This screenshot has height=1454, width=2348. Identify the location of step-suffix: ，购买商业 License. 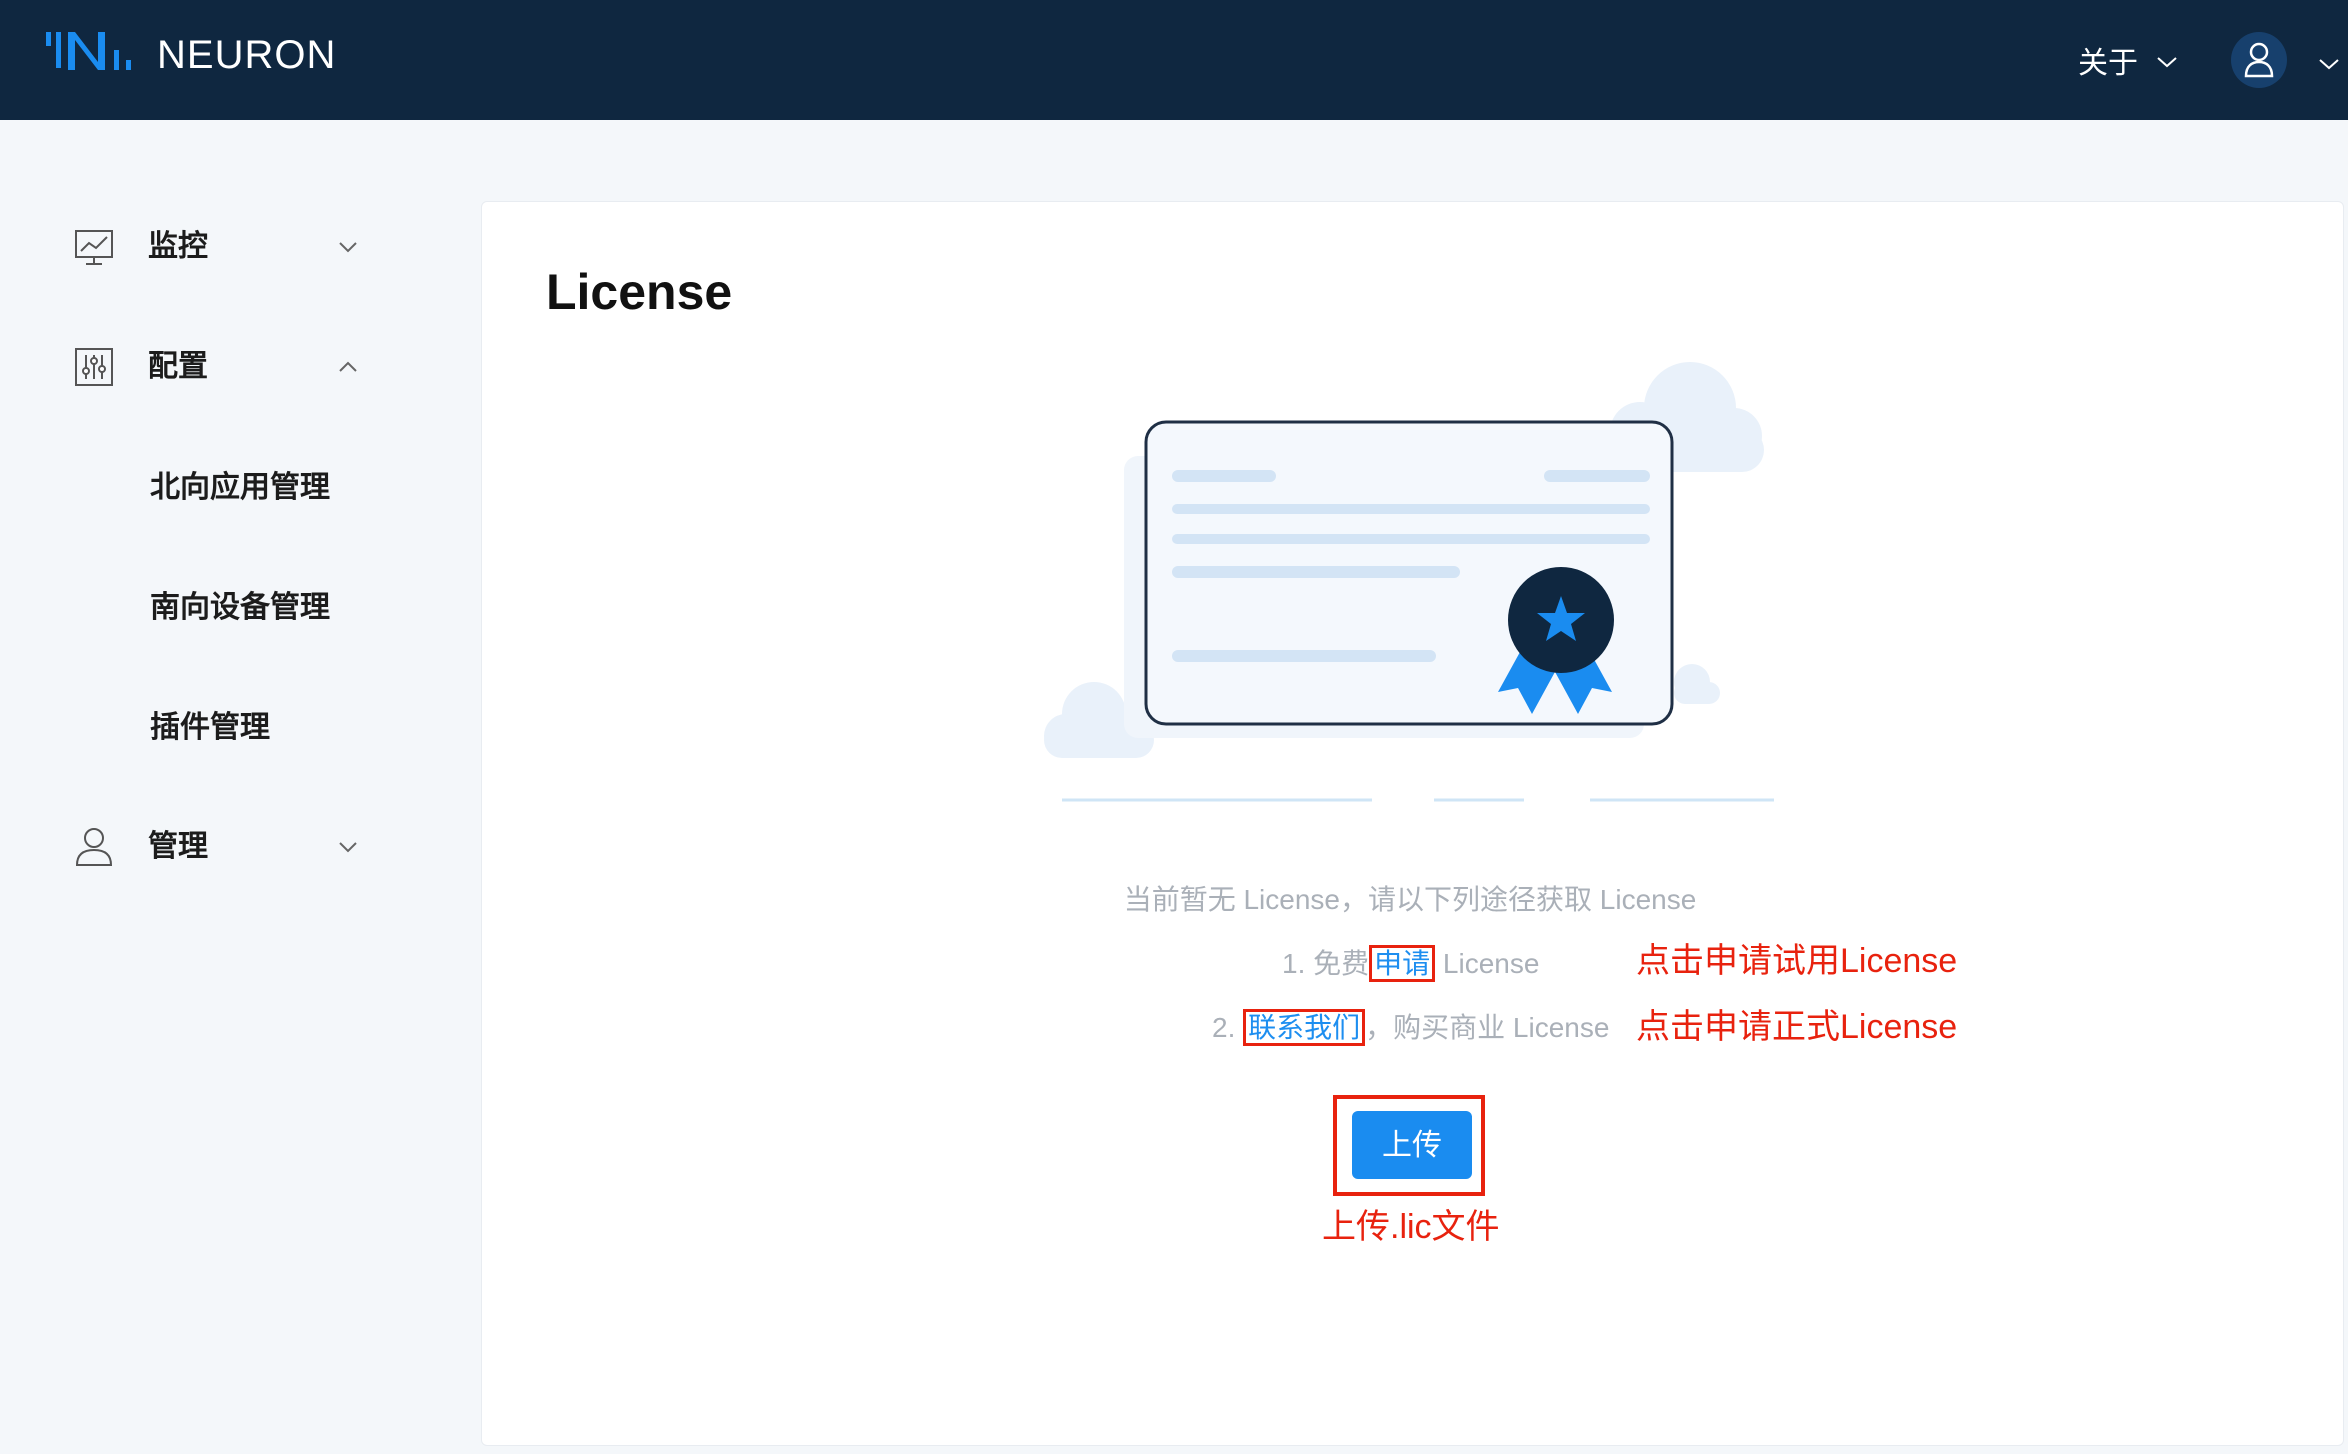
(1487, 1027).